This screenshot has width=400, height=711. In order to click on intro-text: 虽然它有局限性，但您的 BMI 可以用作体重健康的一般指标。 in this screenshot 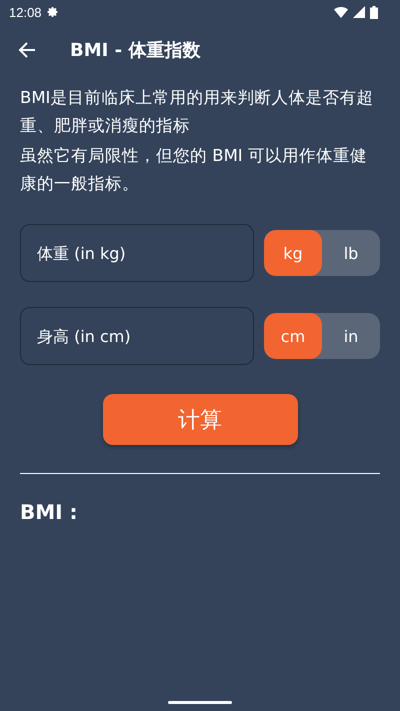, I will do `click(194, 170)`.